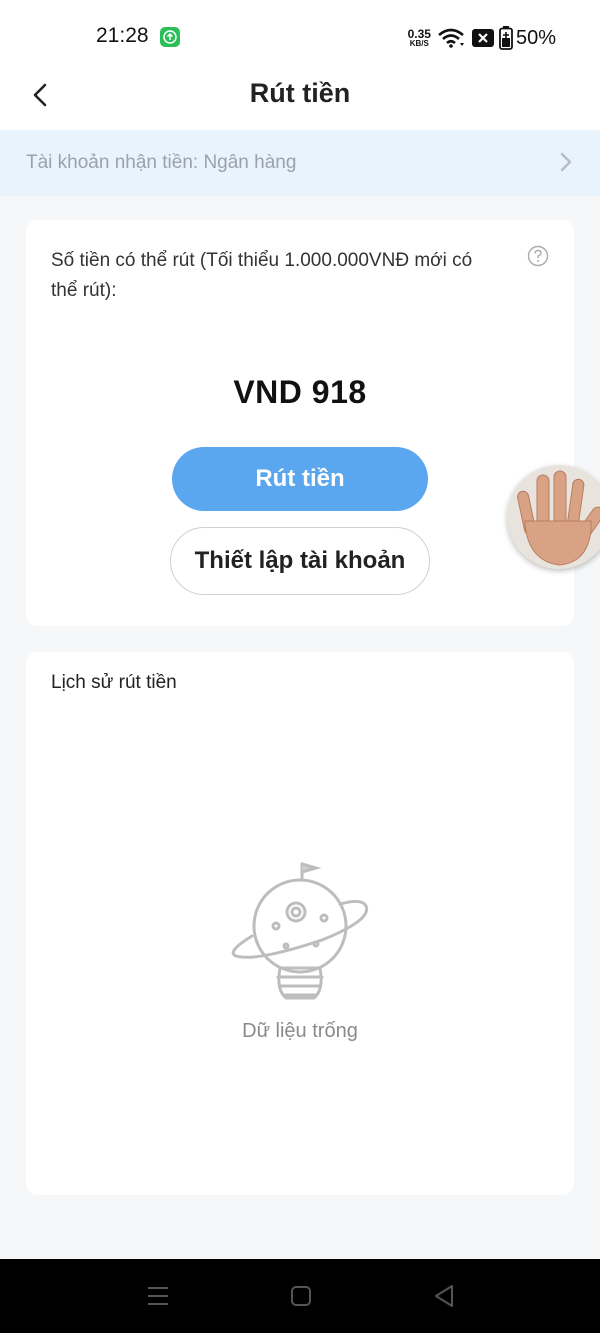  I want to click on status-indicators: 0.35 KB/S 50%, so click(482, 38).